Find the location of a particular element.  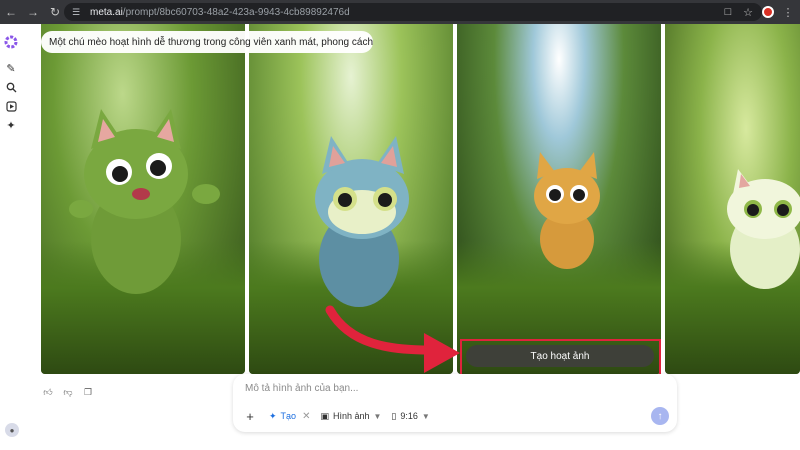

copy-icon: ❐ is located at coordinates (88, 392).